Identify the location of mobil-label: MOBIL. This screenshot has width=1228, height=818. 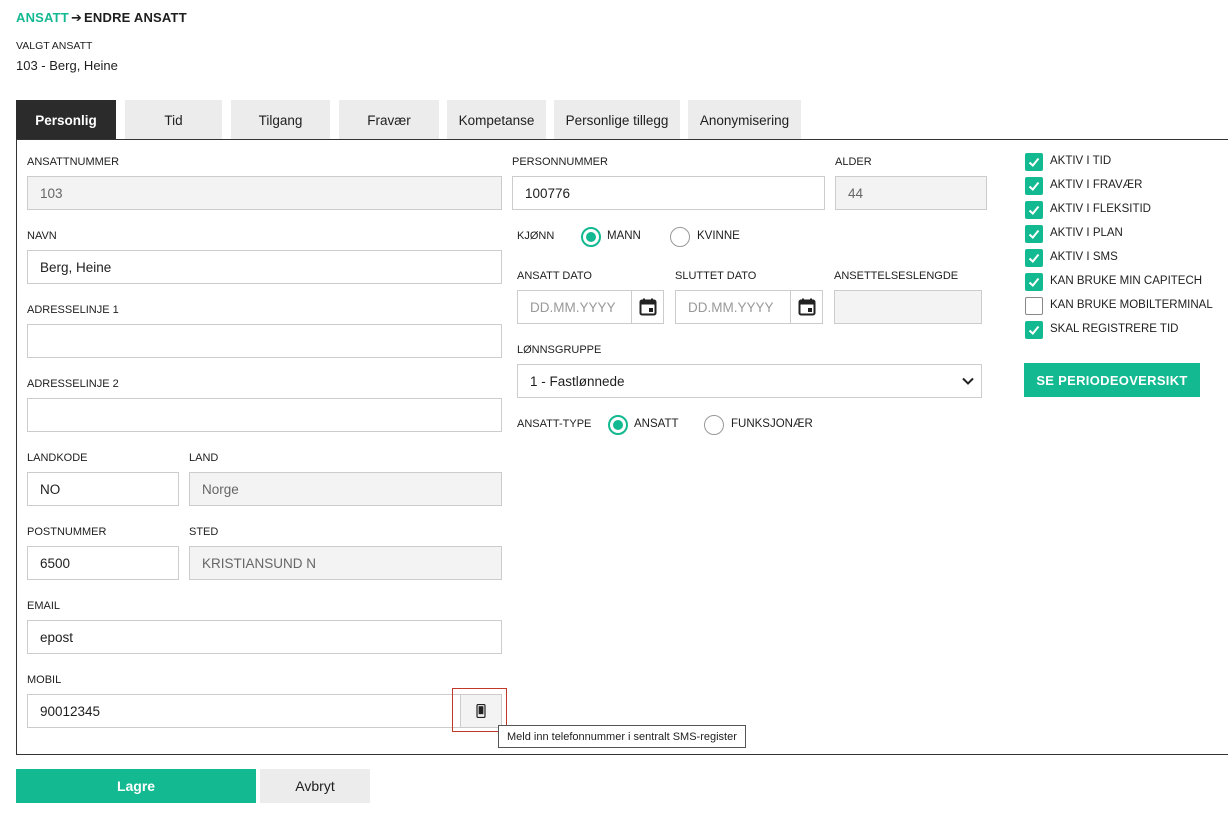
(44, 680).